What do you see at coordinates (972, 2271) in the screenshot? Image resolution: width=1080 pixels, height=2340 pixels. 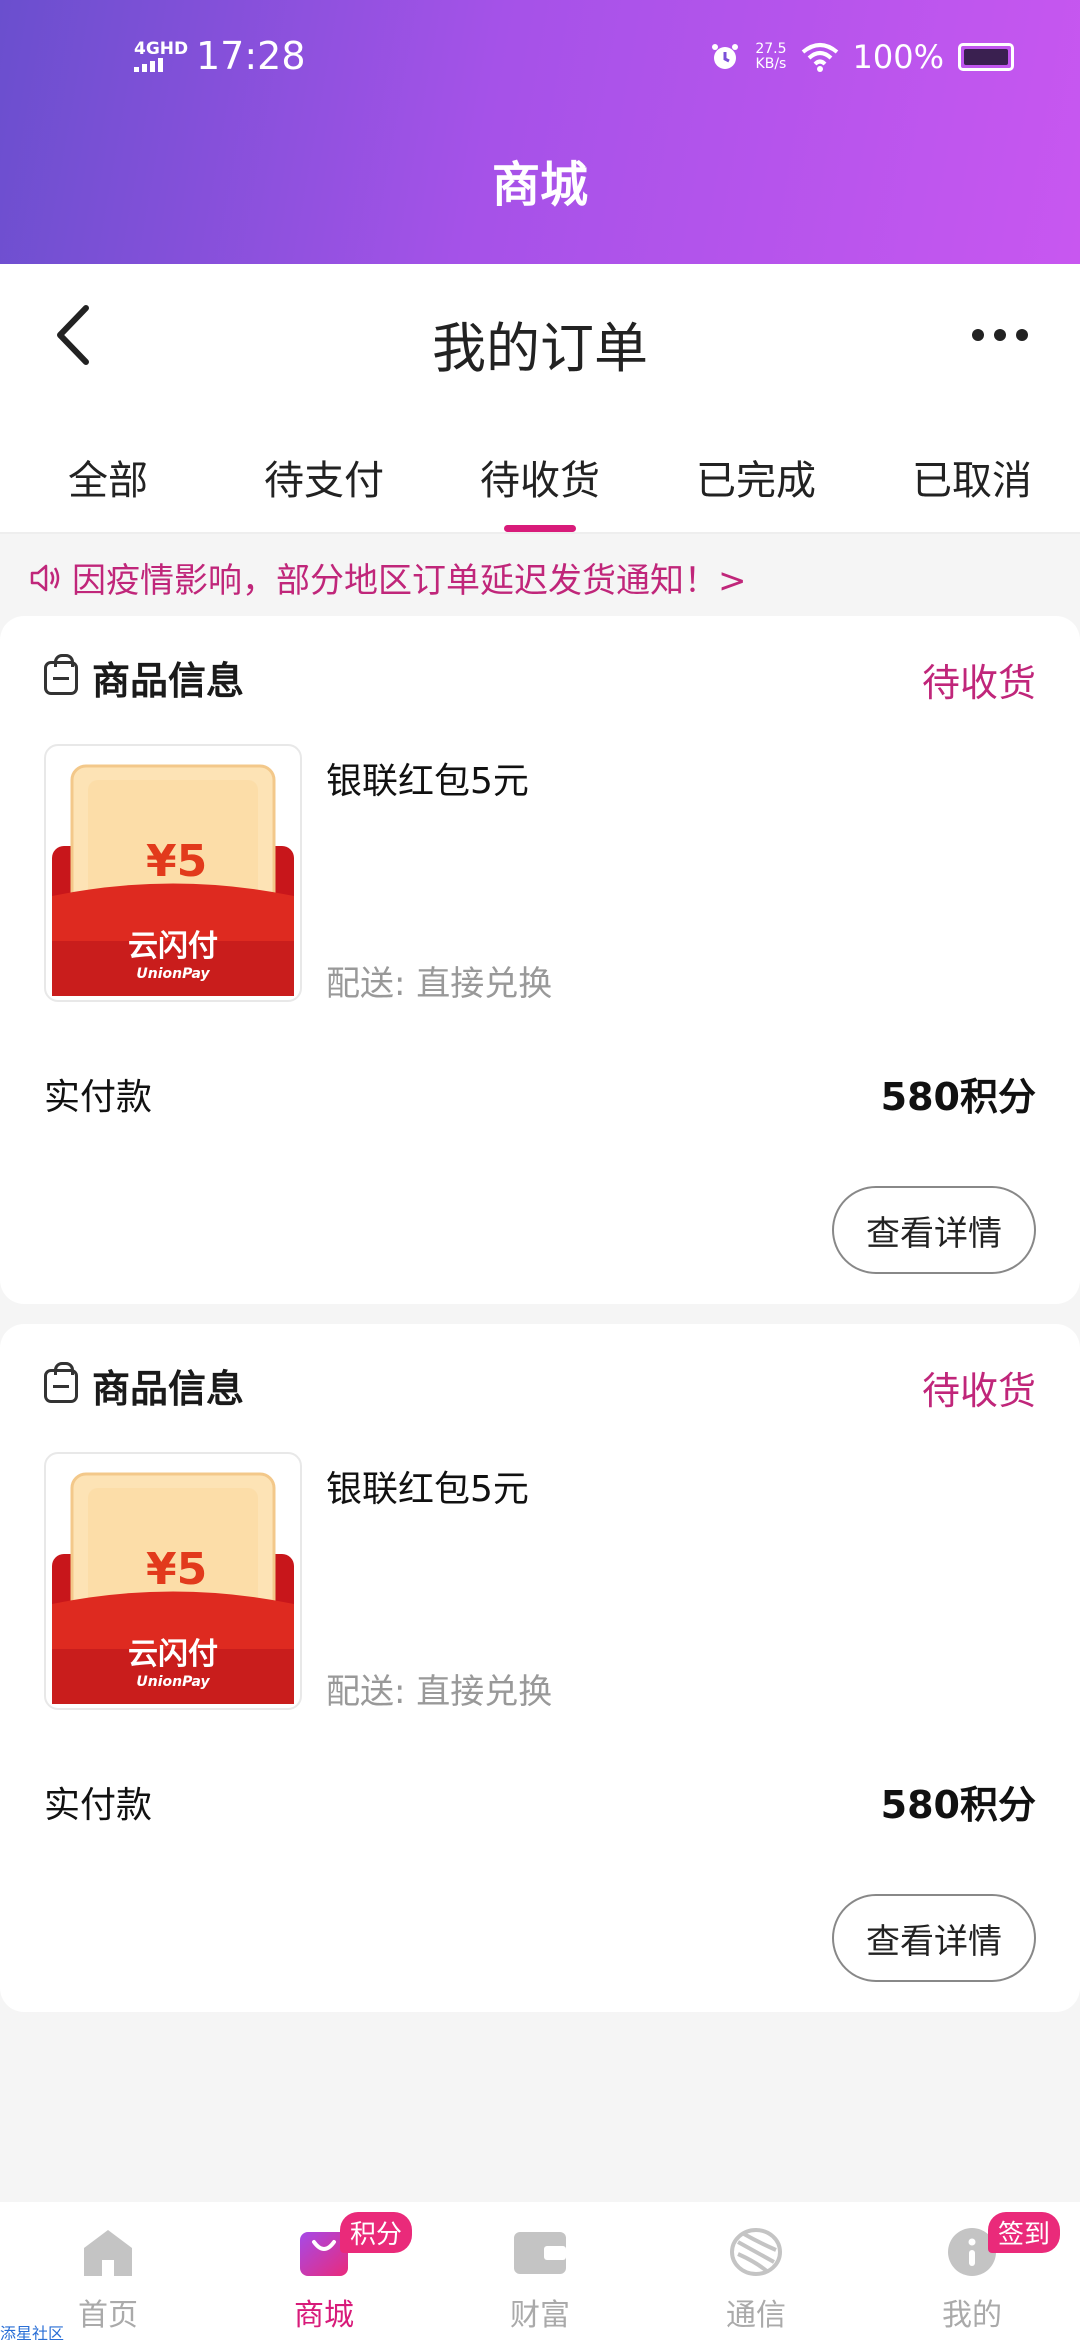 I see `nav-item-me: 签到 我的` at bounding box center [972, 2271].